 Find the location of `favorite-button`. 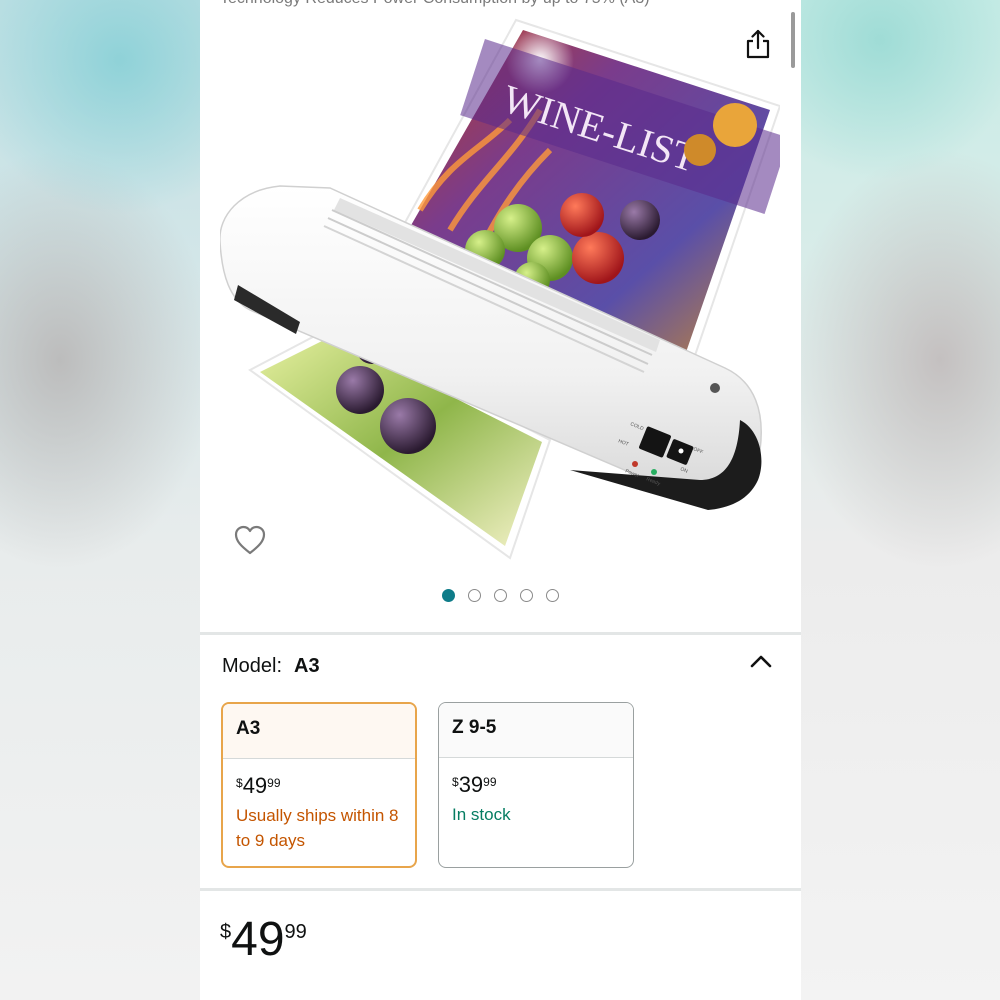

favorite-button is located at coordinates (250, 540).